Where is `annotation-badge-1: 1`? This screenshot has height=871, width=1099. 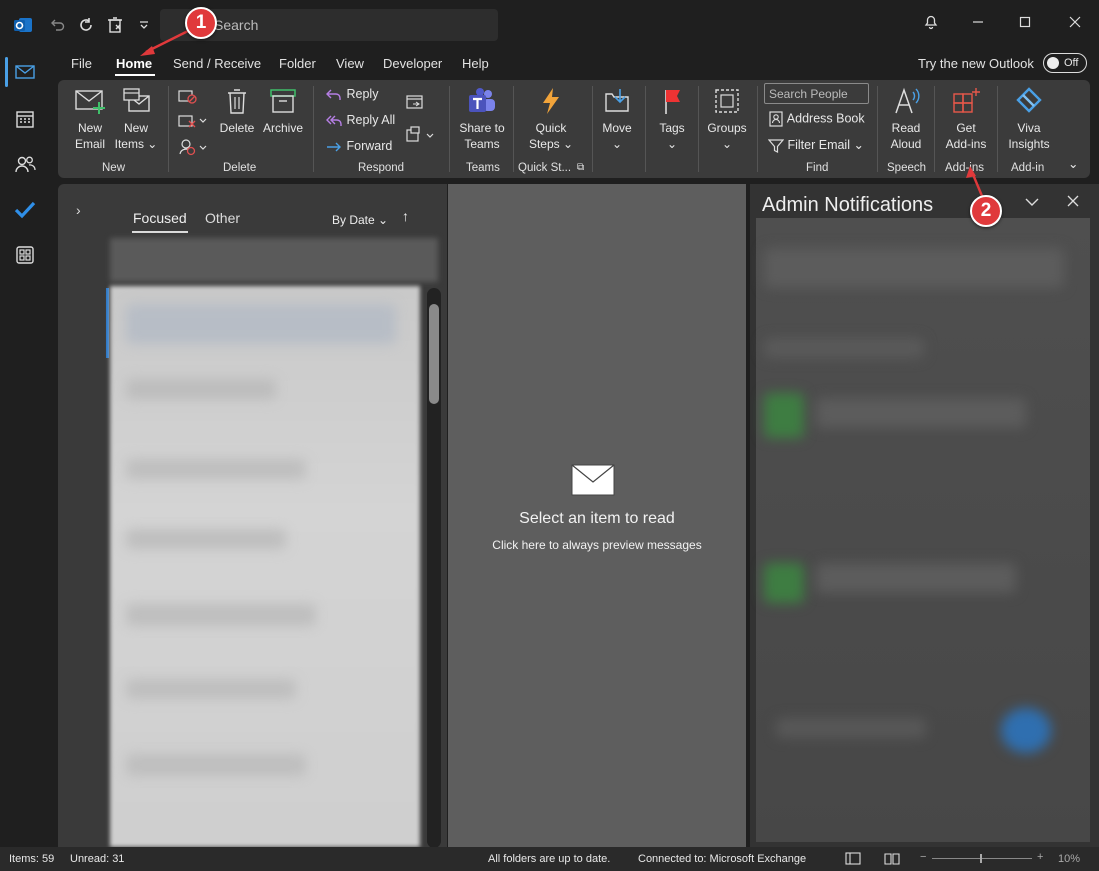
annotation-badge-1: 1 is located at coordinates (201, 23).